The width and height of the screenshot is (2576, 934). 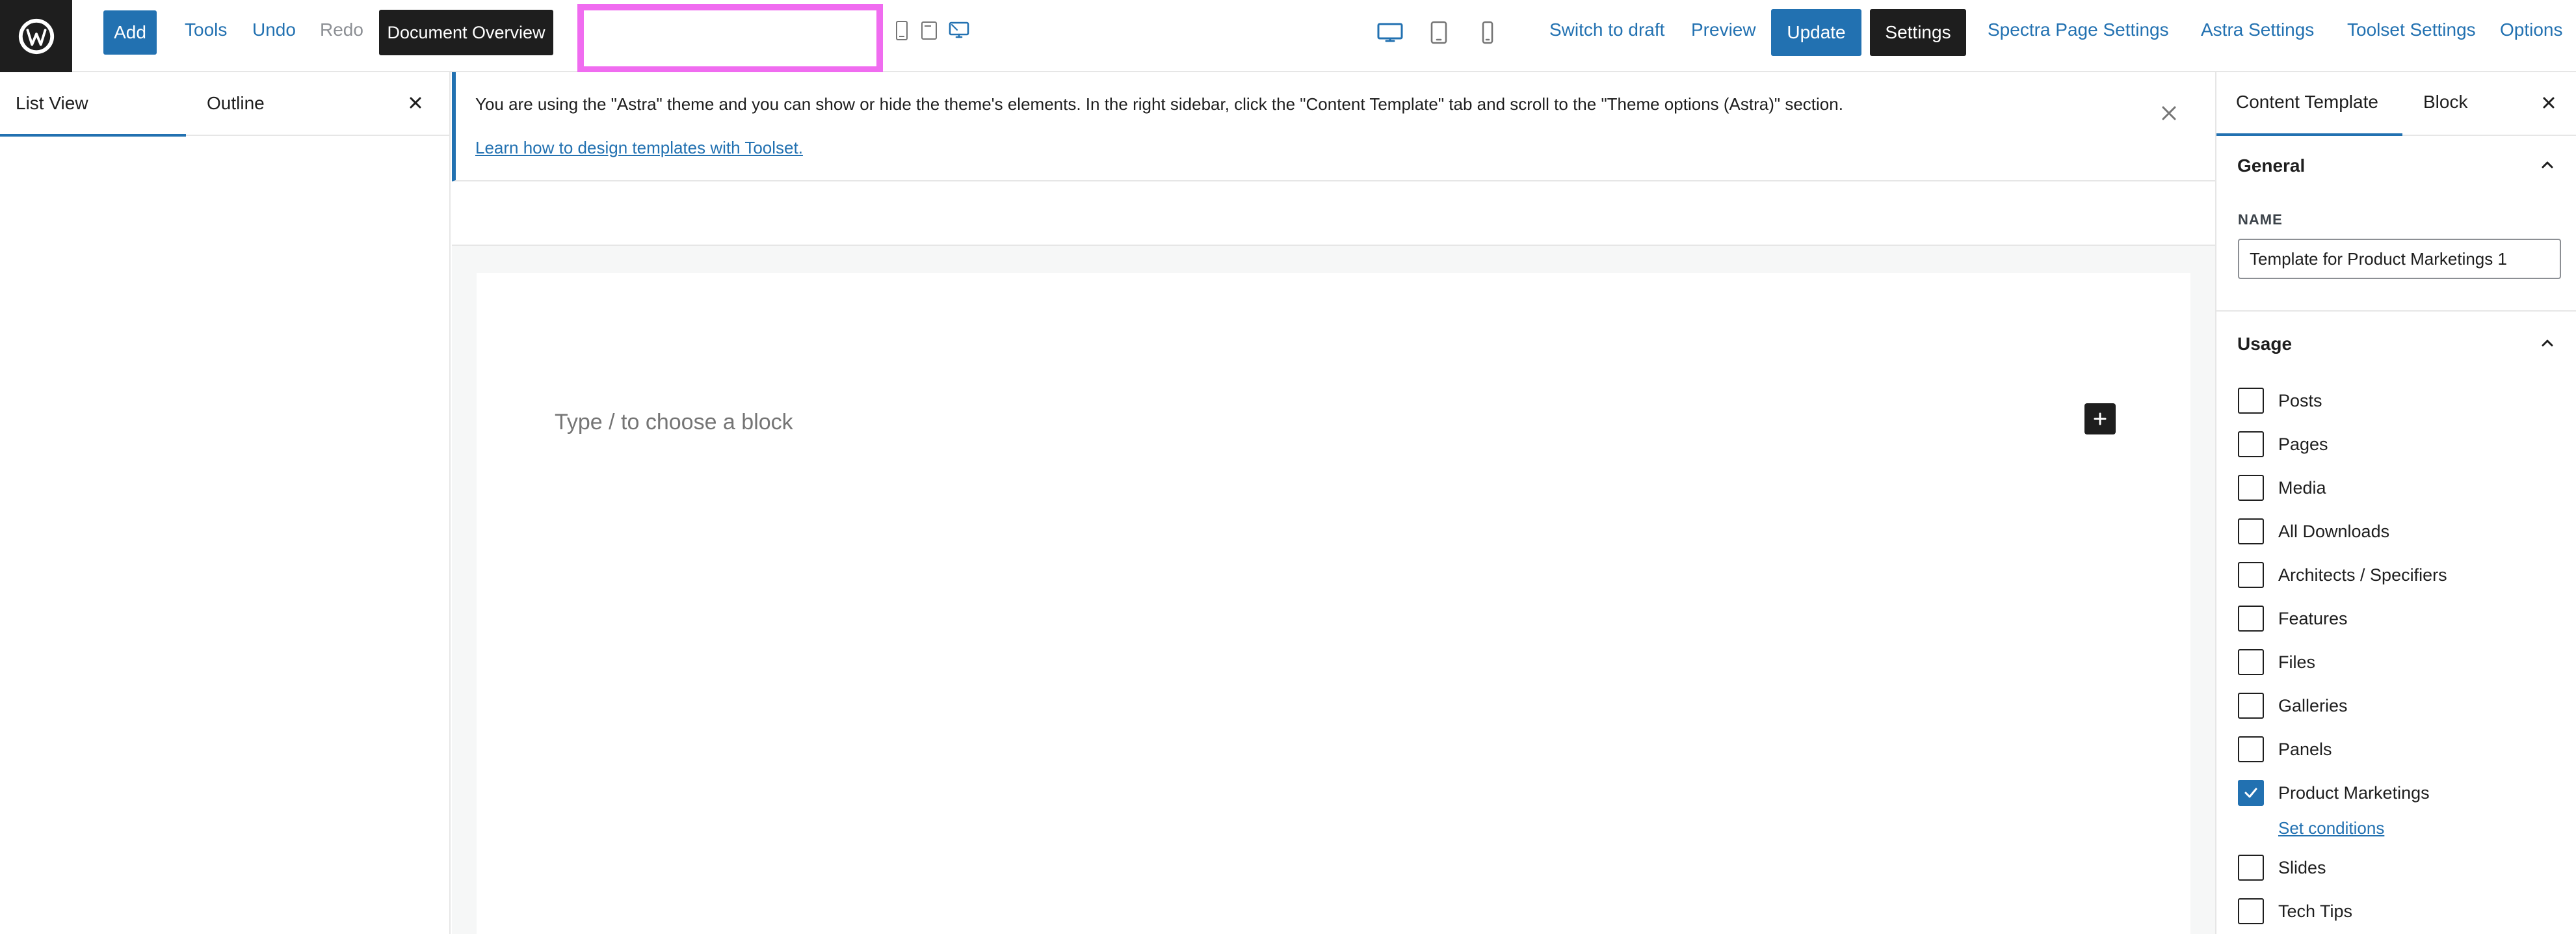 What do you see at coordinates (341, 30) in the screenshot?
I see `redo-button: Redo` at bounding box center [341, 30].